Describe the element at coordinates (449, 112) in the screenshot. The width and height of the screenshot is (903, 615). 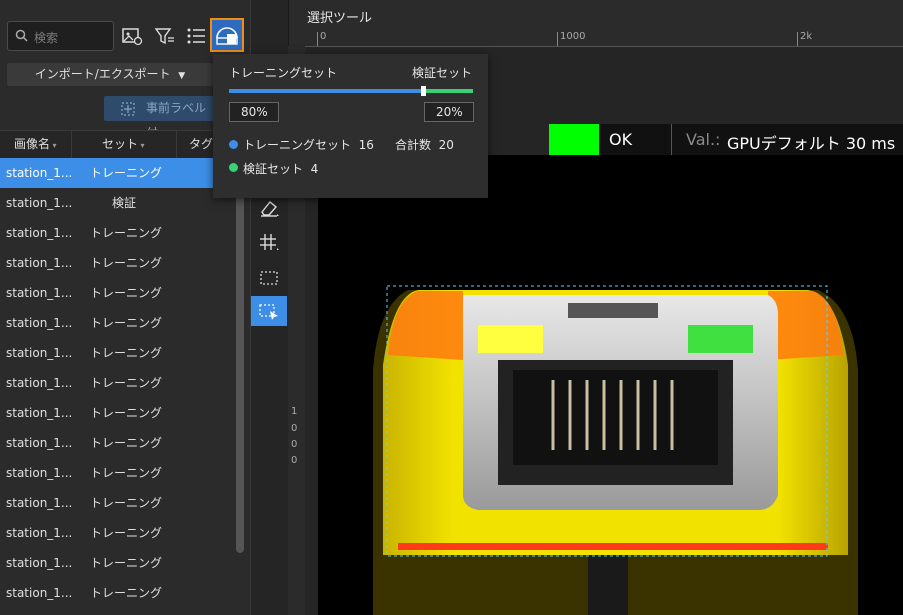
I see `validation-percent-input: 20%` at that location.